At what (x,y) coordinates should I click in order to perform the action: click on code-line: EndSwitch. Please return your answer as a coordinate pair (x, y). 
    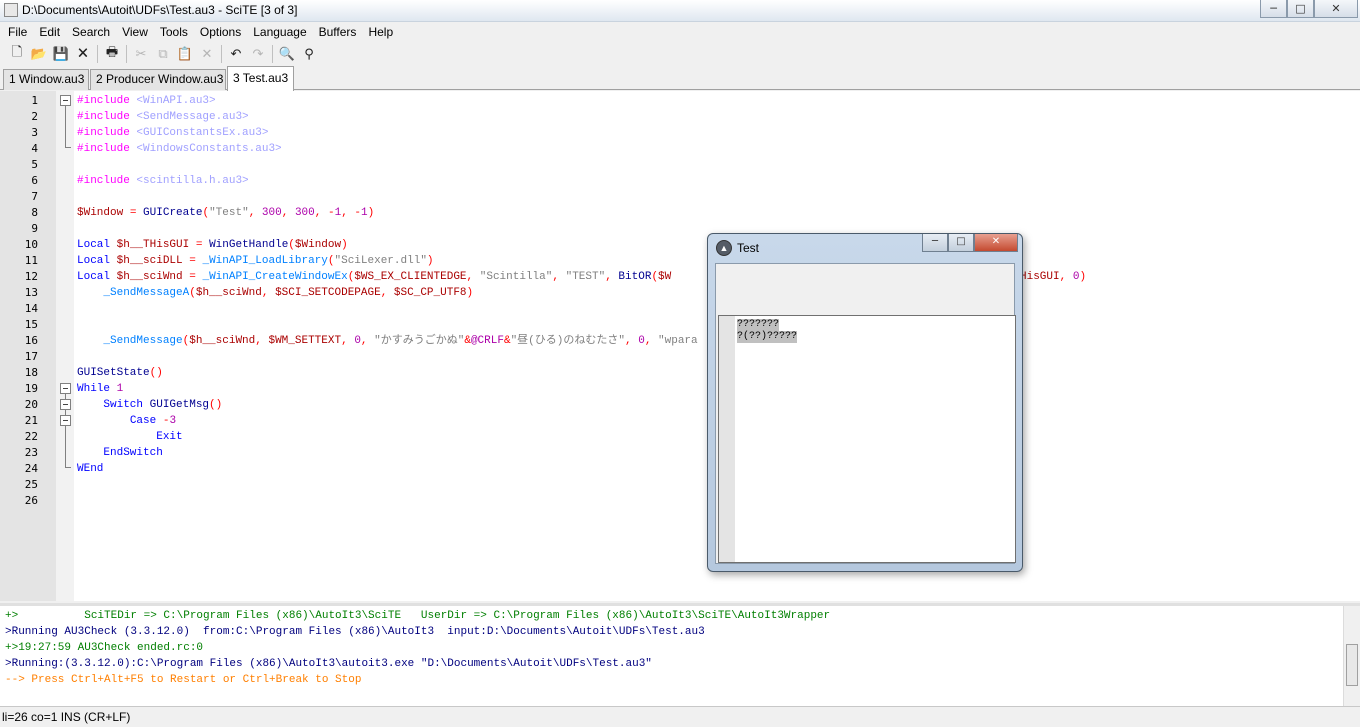
    Looking at the image, I should click on (133, 453).